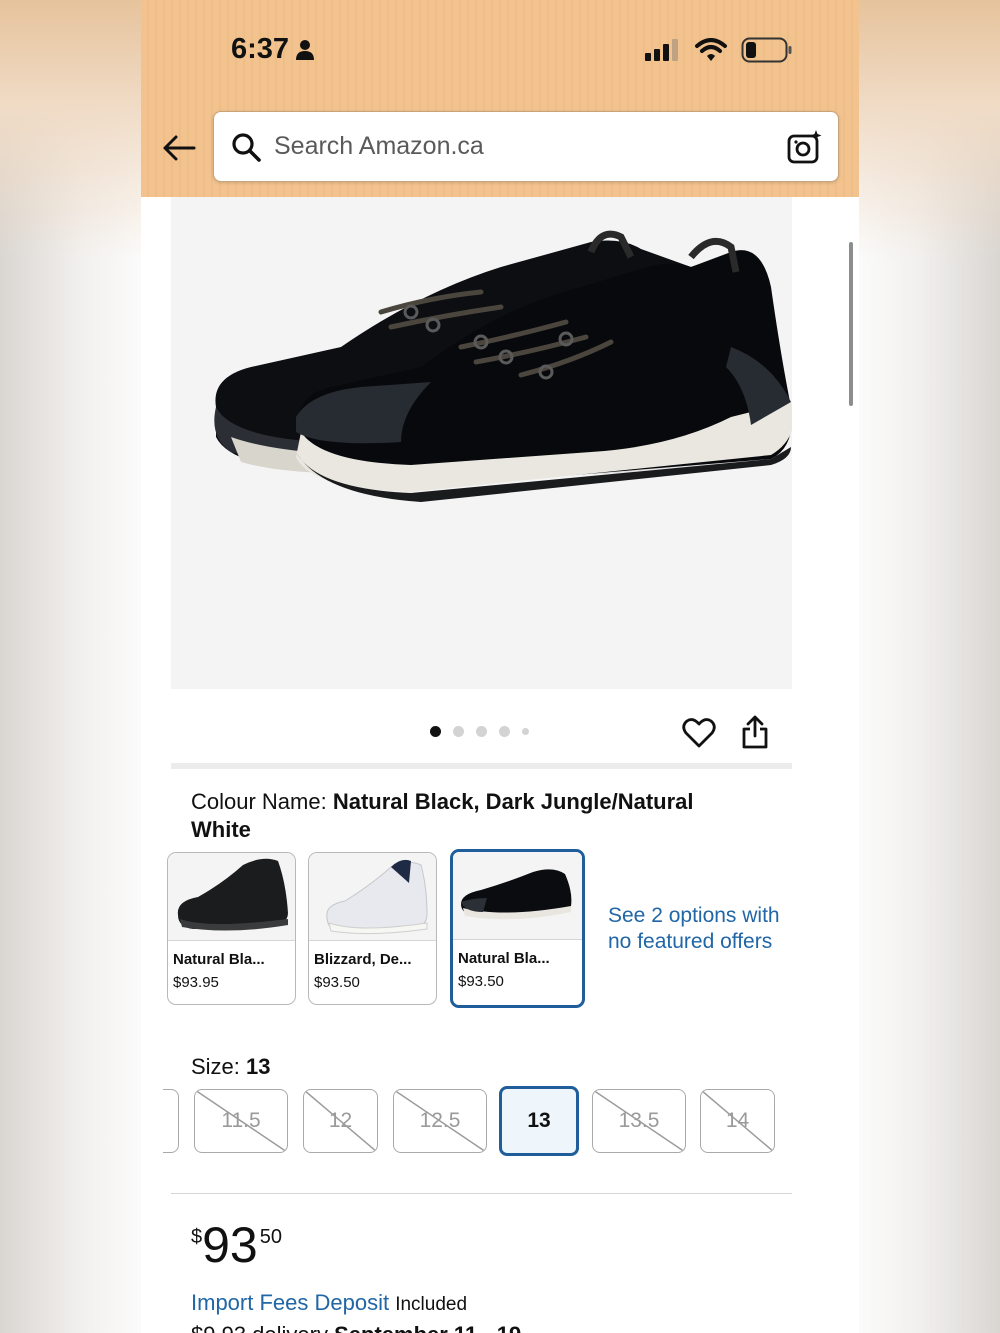 The height and width of the screenshot is (1333, 1000). I want to click on size-option-partial, so click(171, 1121).